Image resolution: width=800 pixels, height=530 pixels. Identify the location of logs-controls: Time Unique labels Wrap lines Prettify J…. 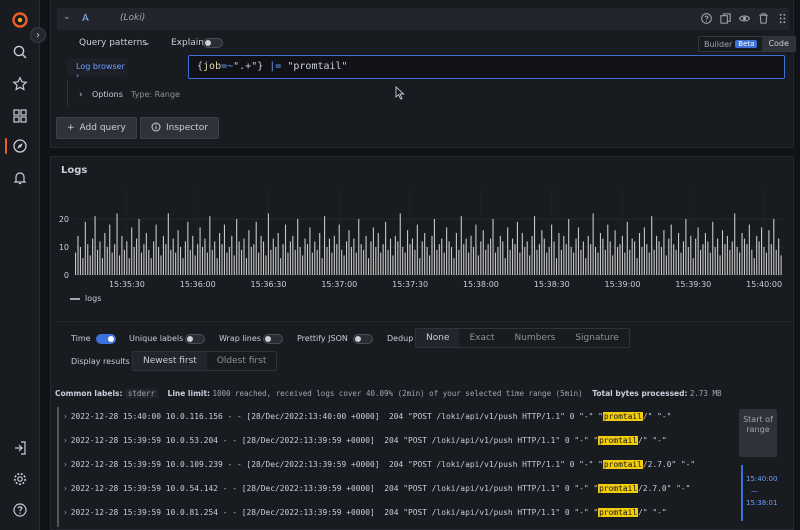
(424, 348).